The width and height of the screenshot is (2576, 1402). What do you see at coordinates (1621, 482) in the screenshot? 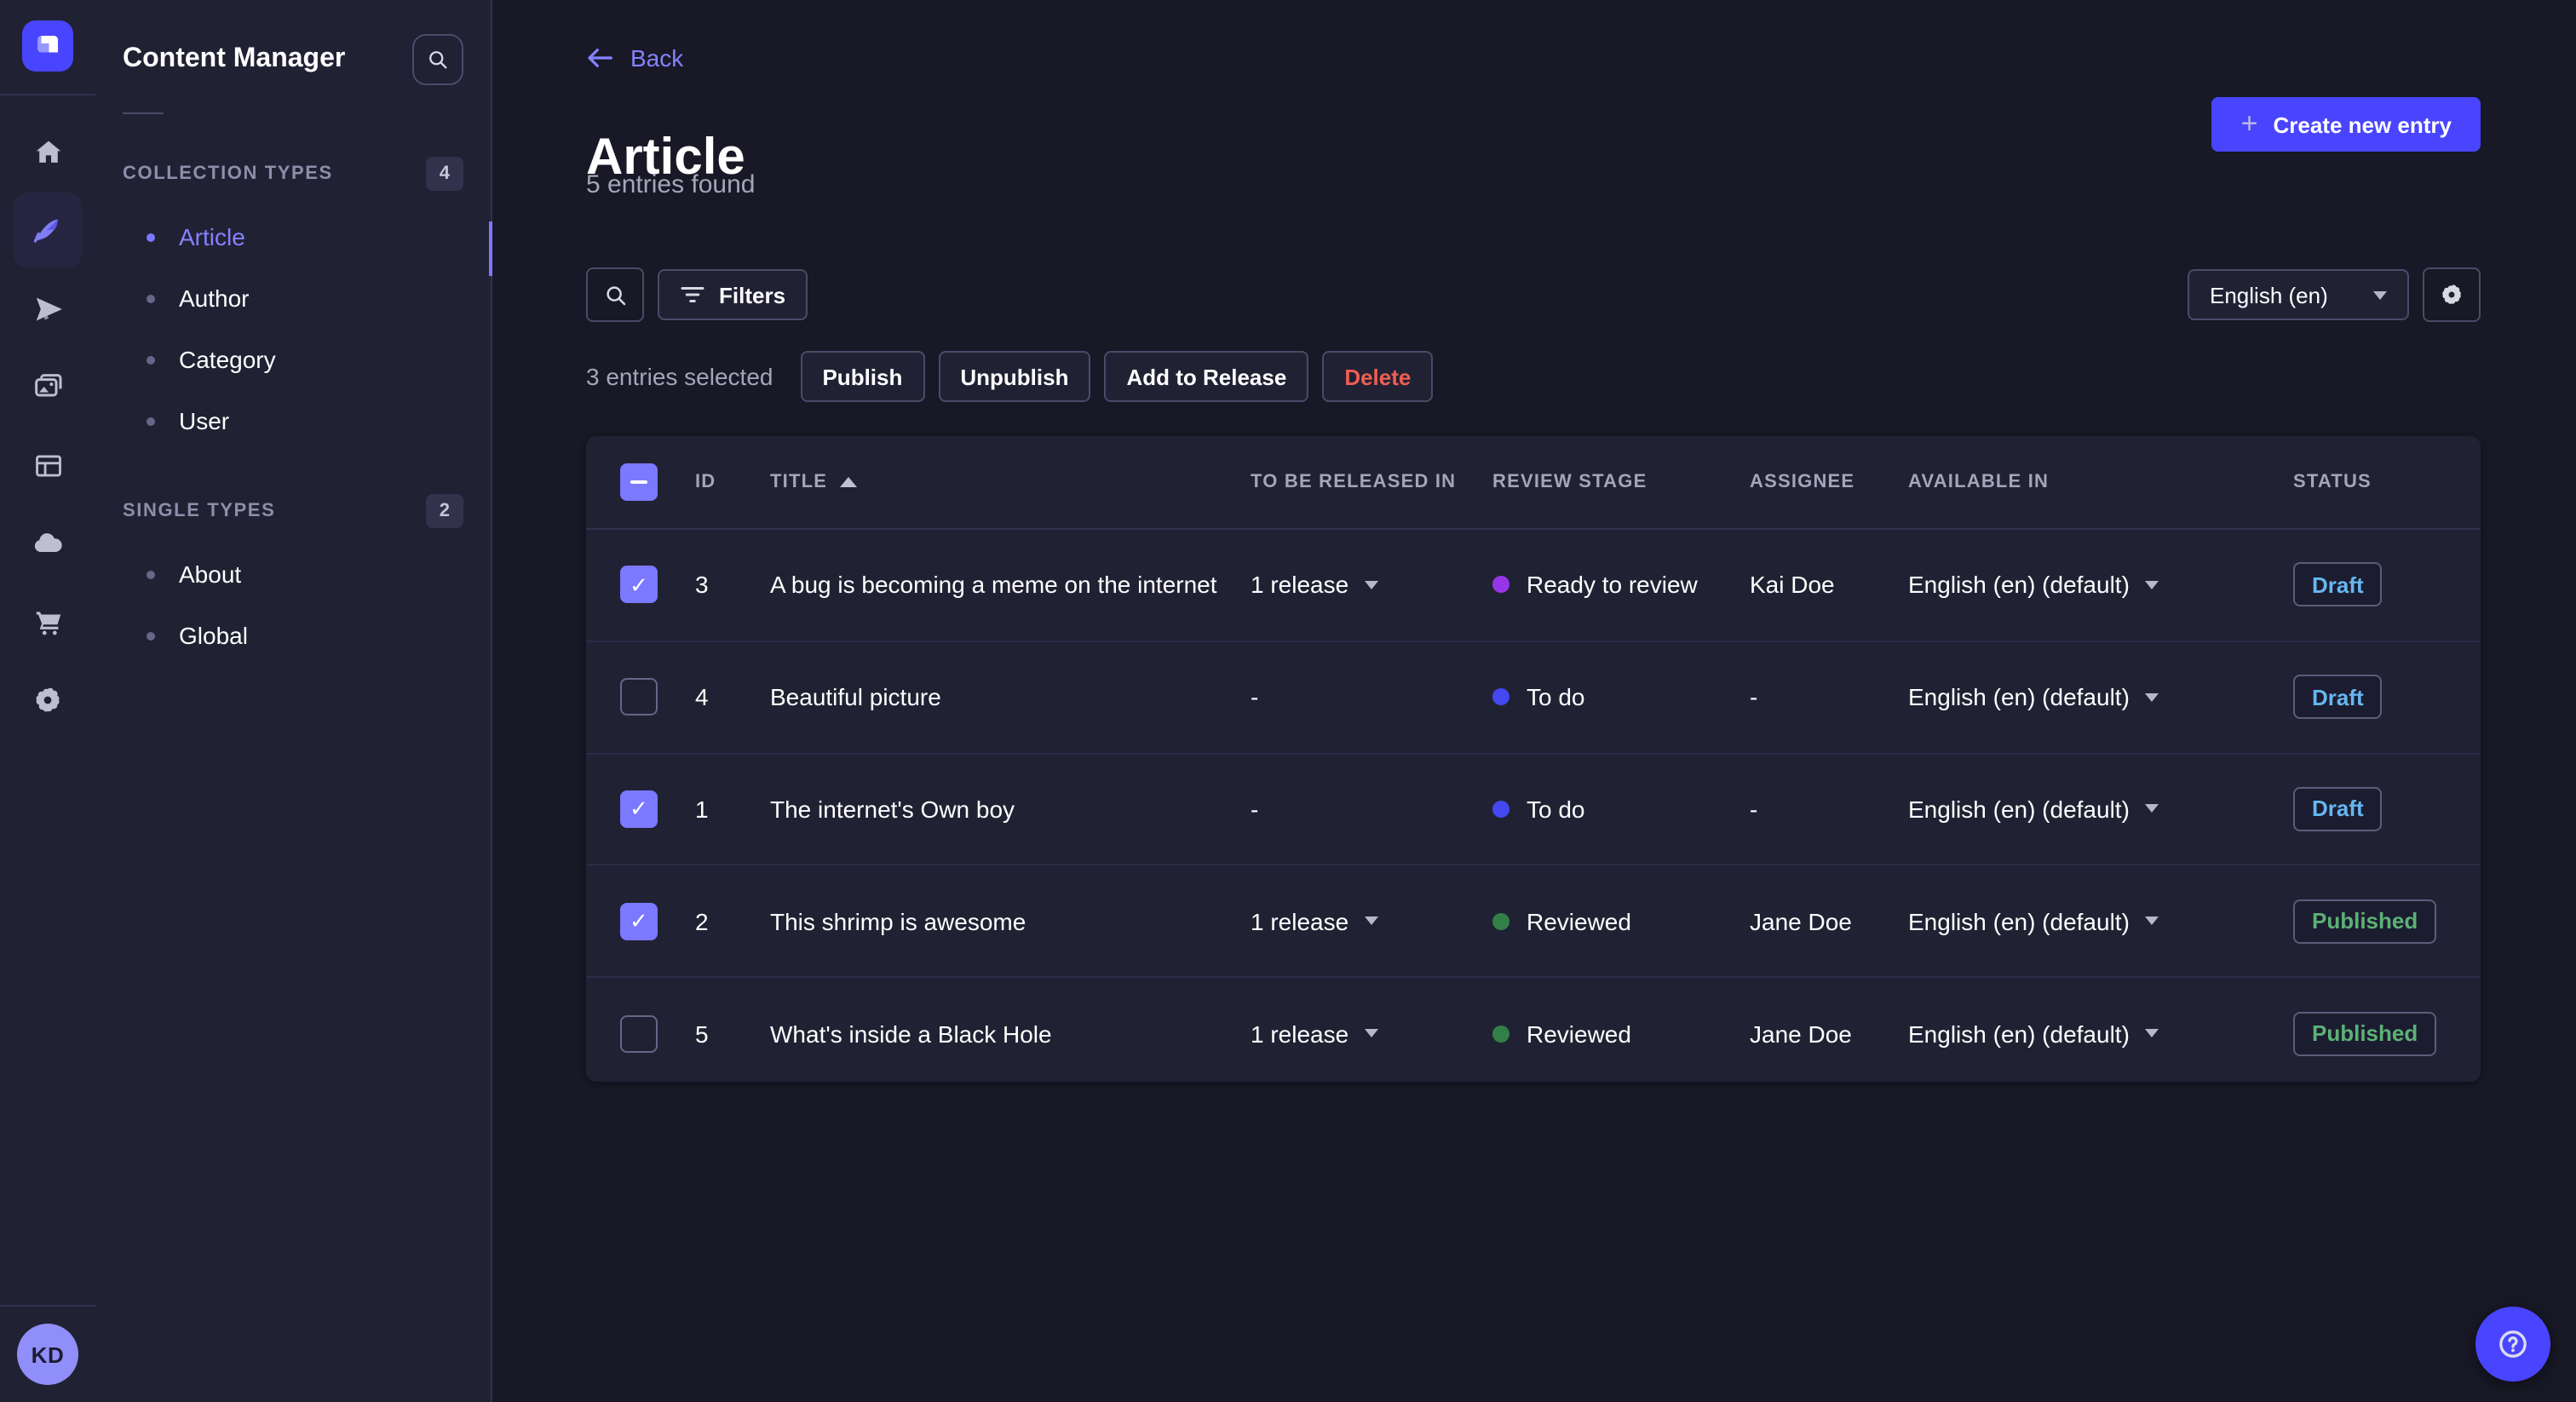
I see `column-header-review-stage: REVIEW STAGE` at bounding box center [1621, 482].